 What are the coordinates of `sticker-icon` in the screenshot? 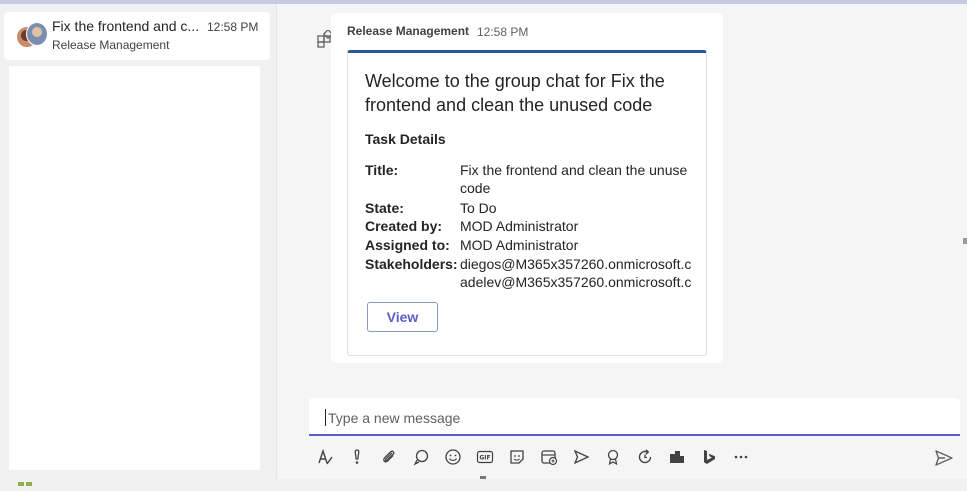 It's located at (517, 457).